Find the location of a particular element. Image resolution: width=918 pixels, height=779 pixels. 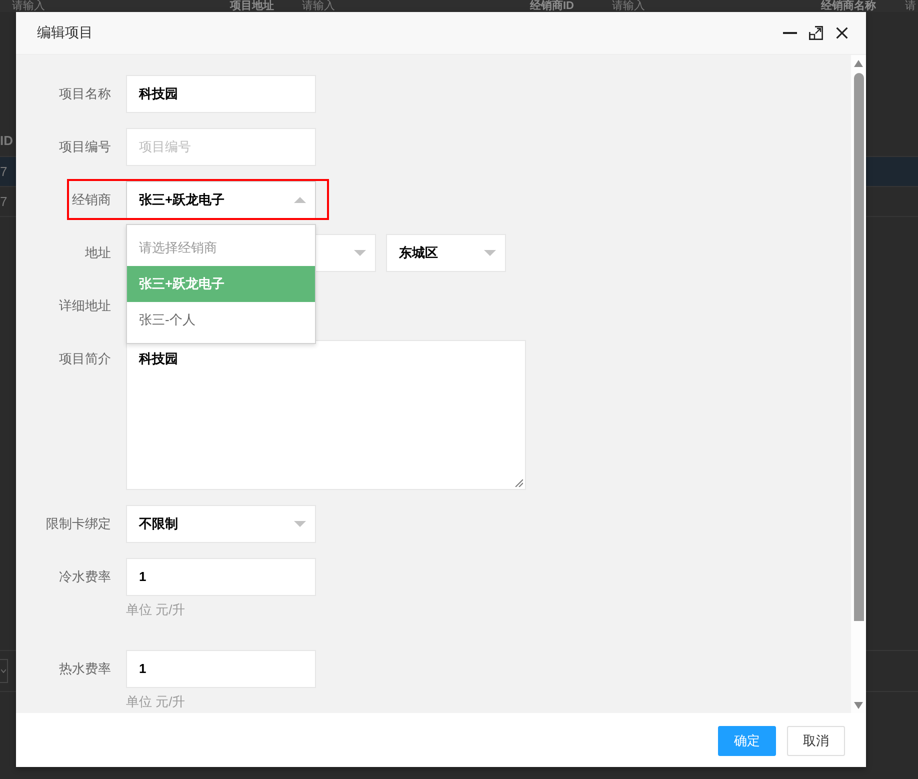

filter-input: 请 is located at coordinates (905, 6).